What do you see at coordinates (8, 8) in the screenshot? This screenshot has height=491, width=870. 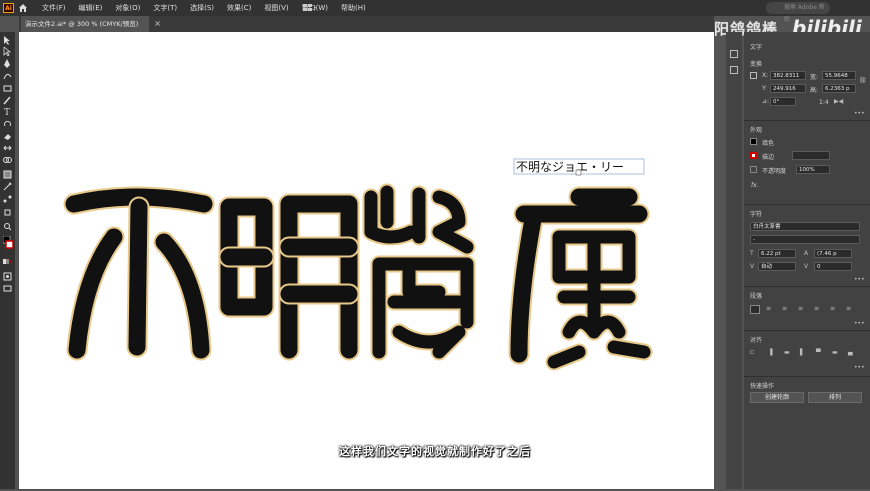 I see `illustrator-logo: Ai` at bounding box center [8, 8].